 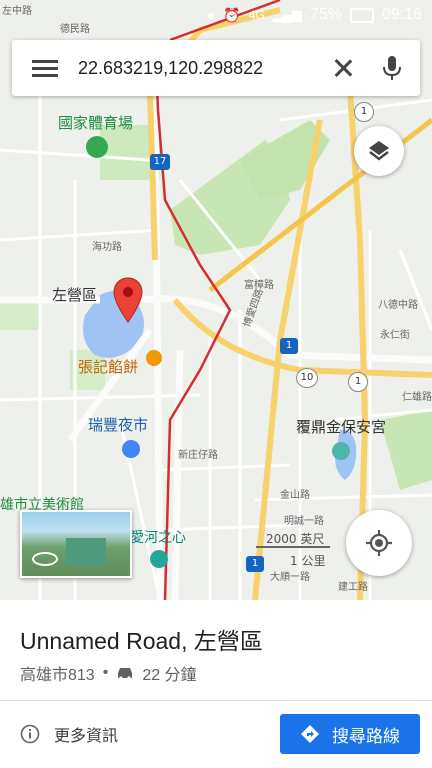 What do you see at coordinates (341, 426) in the screenshot?
I see `temple-label: 覆鼎金保安宮` at bounding box center [341, 426].